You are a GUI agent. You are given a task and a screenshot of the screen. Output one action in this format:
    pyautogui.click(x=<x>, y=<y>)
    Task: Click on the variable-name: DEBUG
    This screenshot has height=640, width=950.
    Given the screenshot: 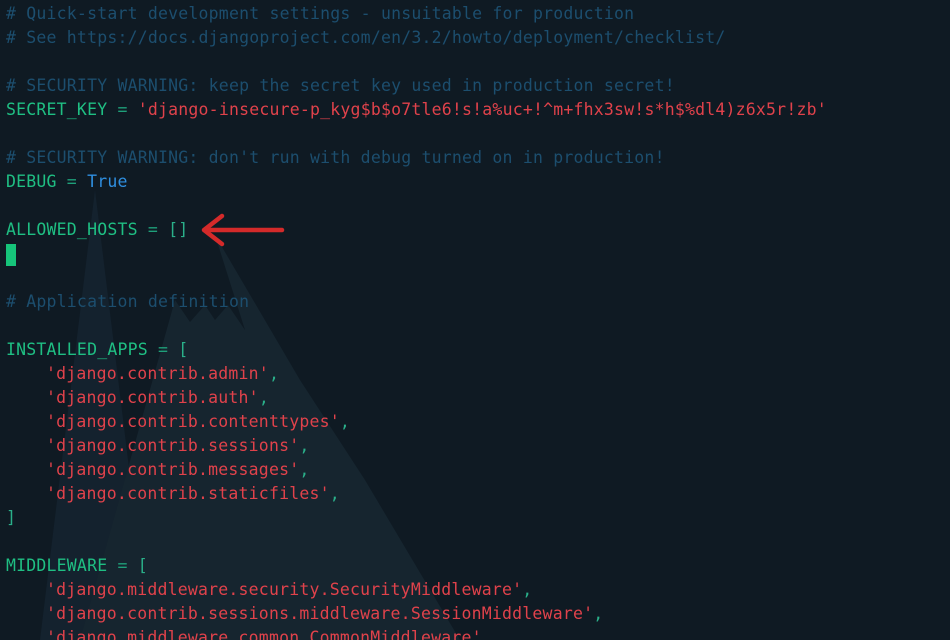 What is the action you would take?
    pyautogui.click(x=31, y=181)
    